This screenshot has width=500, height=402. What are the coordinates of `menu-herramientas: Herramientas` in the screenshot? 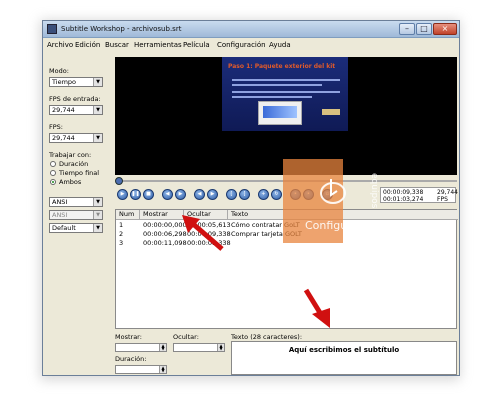 It's located at (158, 45).